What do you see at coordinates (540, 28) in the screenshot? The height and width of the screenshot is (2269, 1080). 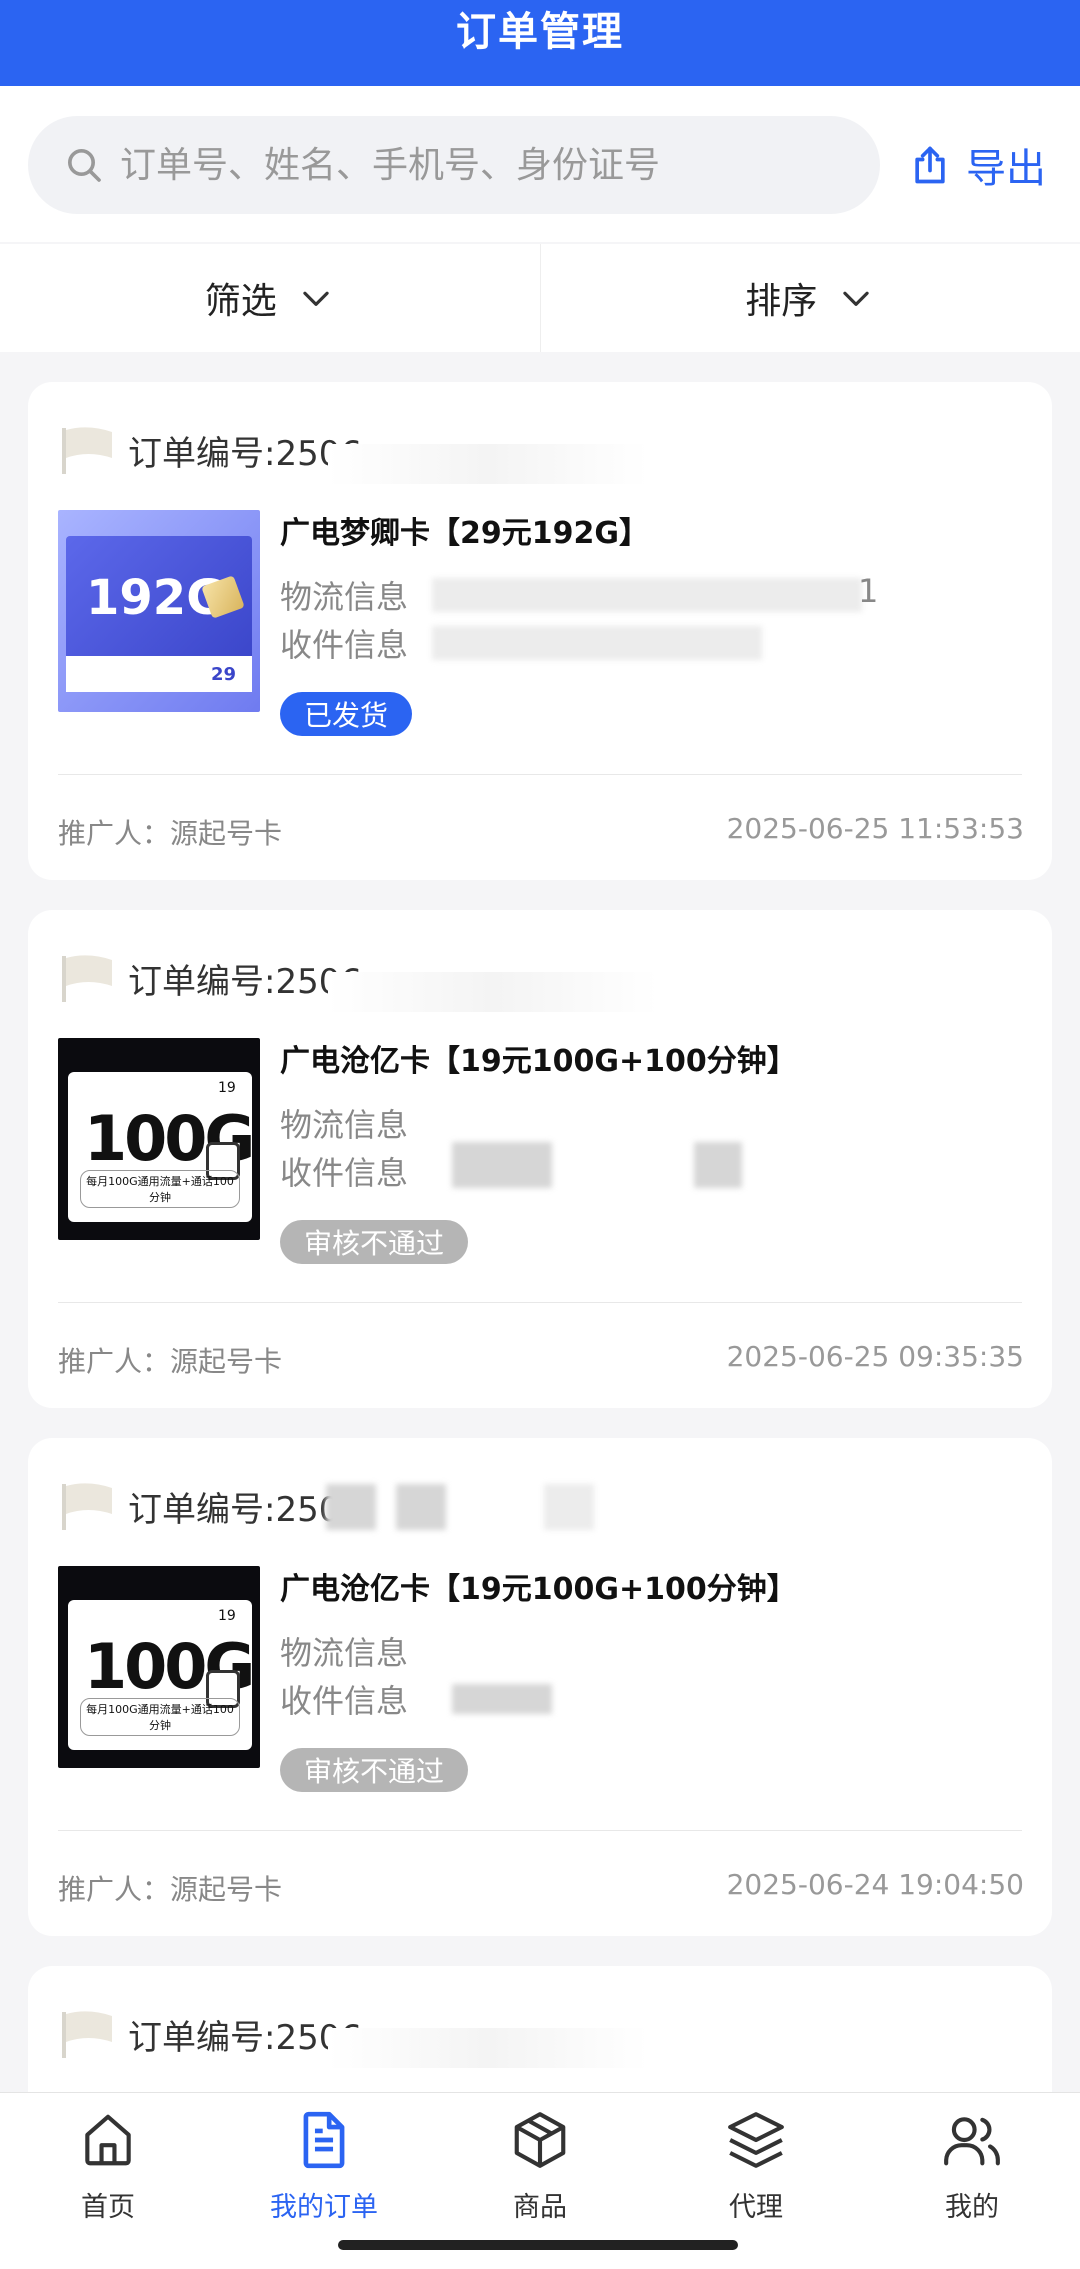 I see `page-title: 订单管理` at bounding box center [540, 28].